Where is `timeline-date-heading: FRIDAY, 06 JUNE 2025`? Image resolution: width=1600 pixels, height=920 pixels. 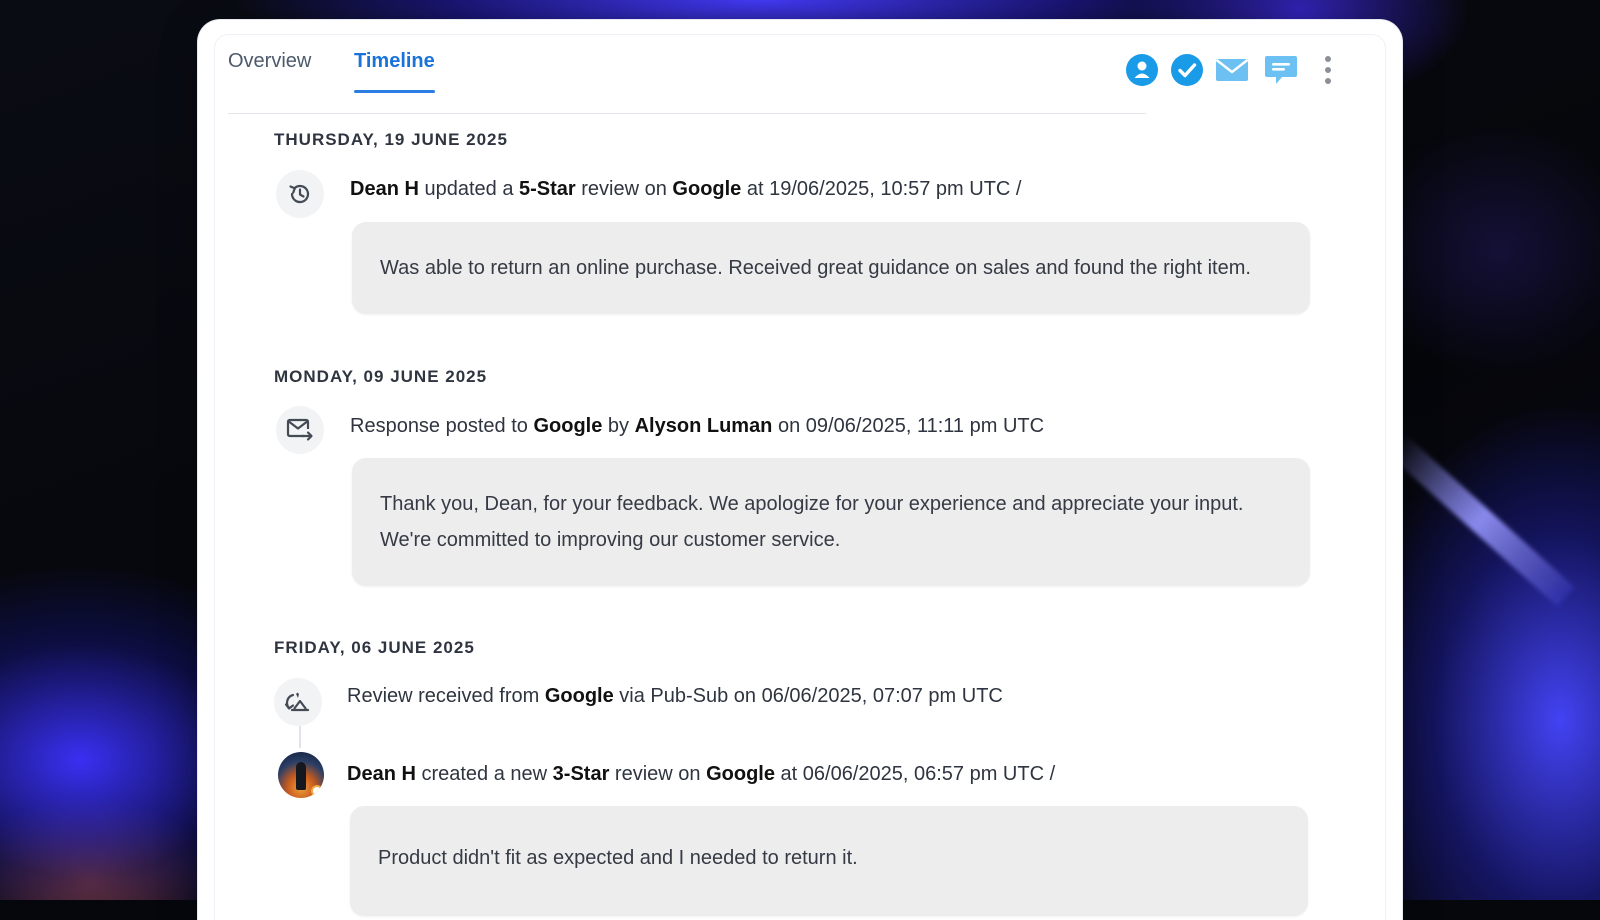 timeline-date-heading: FRIDAY, 06 JUNE 2025 is located at coordinates (374, 647).